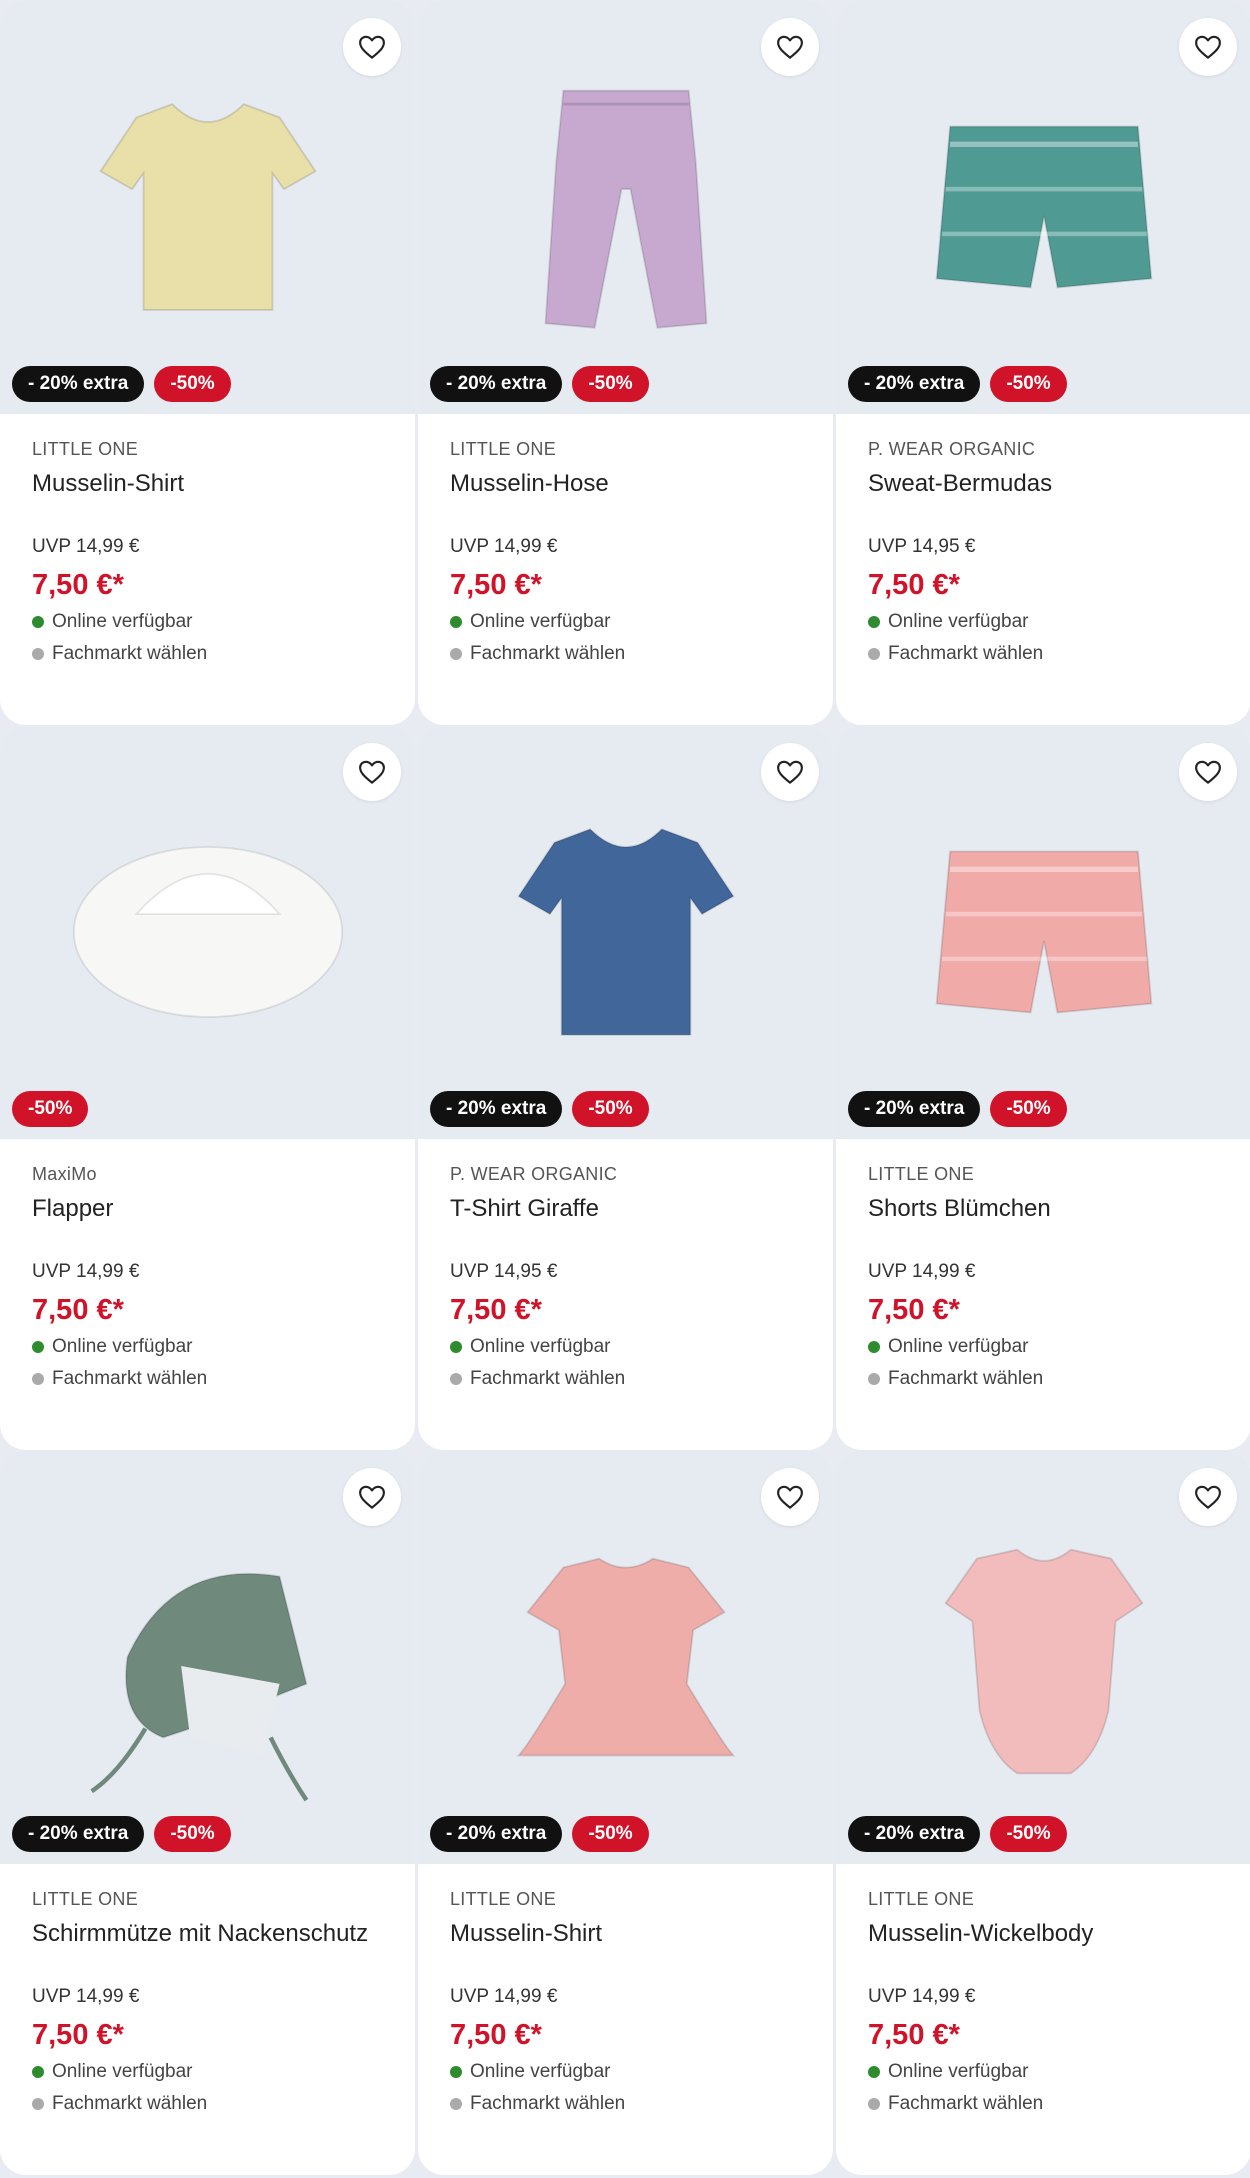  Describe the element at coordinates (1038, 484) in the screenshot. I see `product-title: Sweat-Bermudas` at that location.